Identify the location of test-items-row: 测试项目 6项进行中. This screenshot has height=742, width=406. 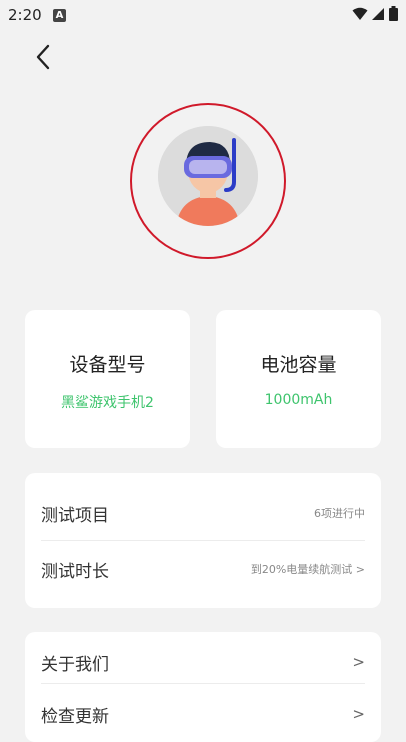
(203, 513).